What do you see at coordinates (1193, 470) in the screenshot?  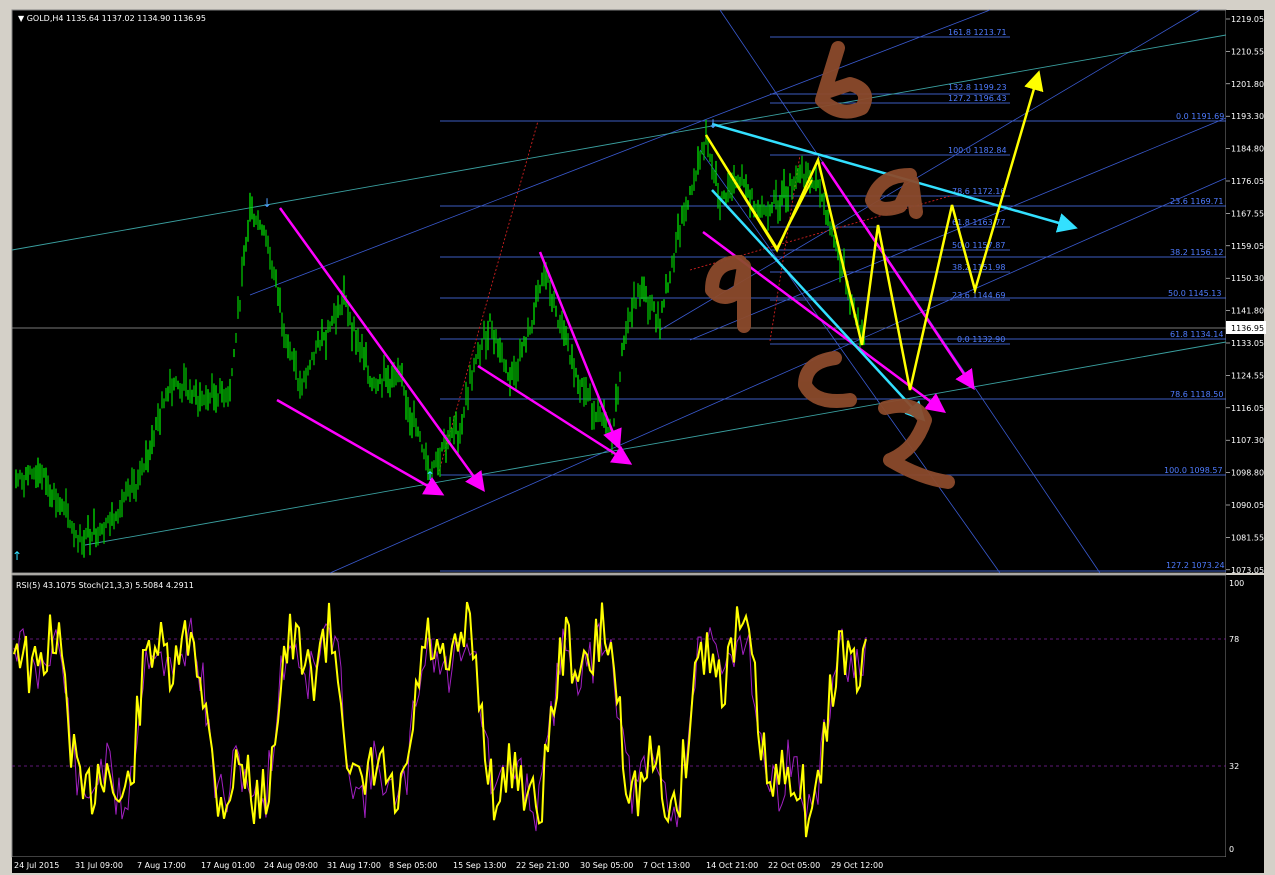 I see `fib-level-label: 100.0 1098.57` at bounding box center [1193, 470].